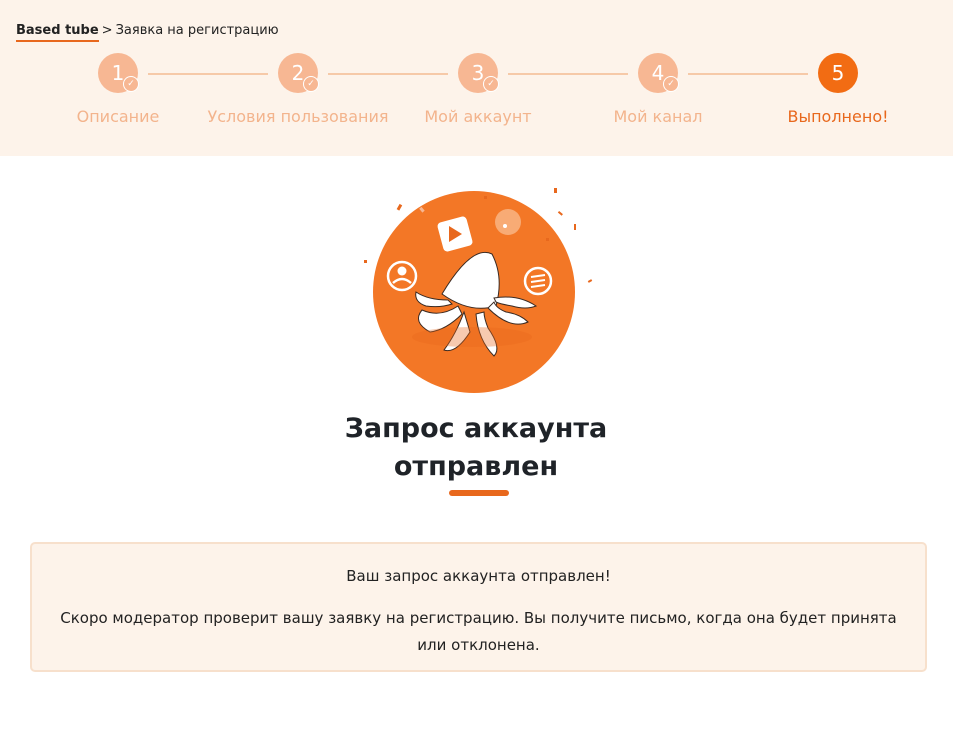 The height and width of the screenshot is (738, 953). What do you see at coordinates (402, 276) in the screenshot?
I see `user-icon` at bounding box center [402, 276].